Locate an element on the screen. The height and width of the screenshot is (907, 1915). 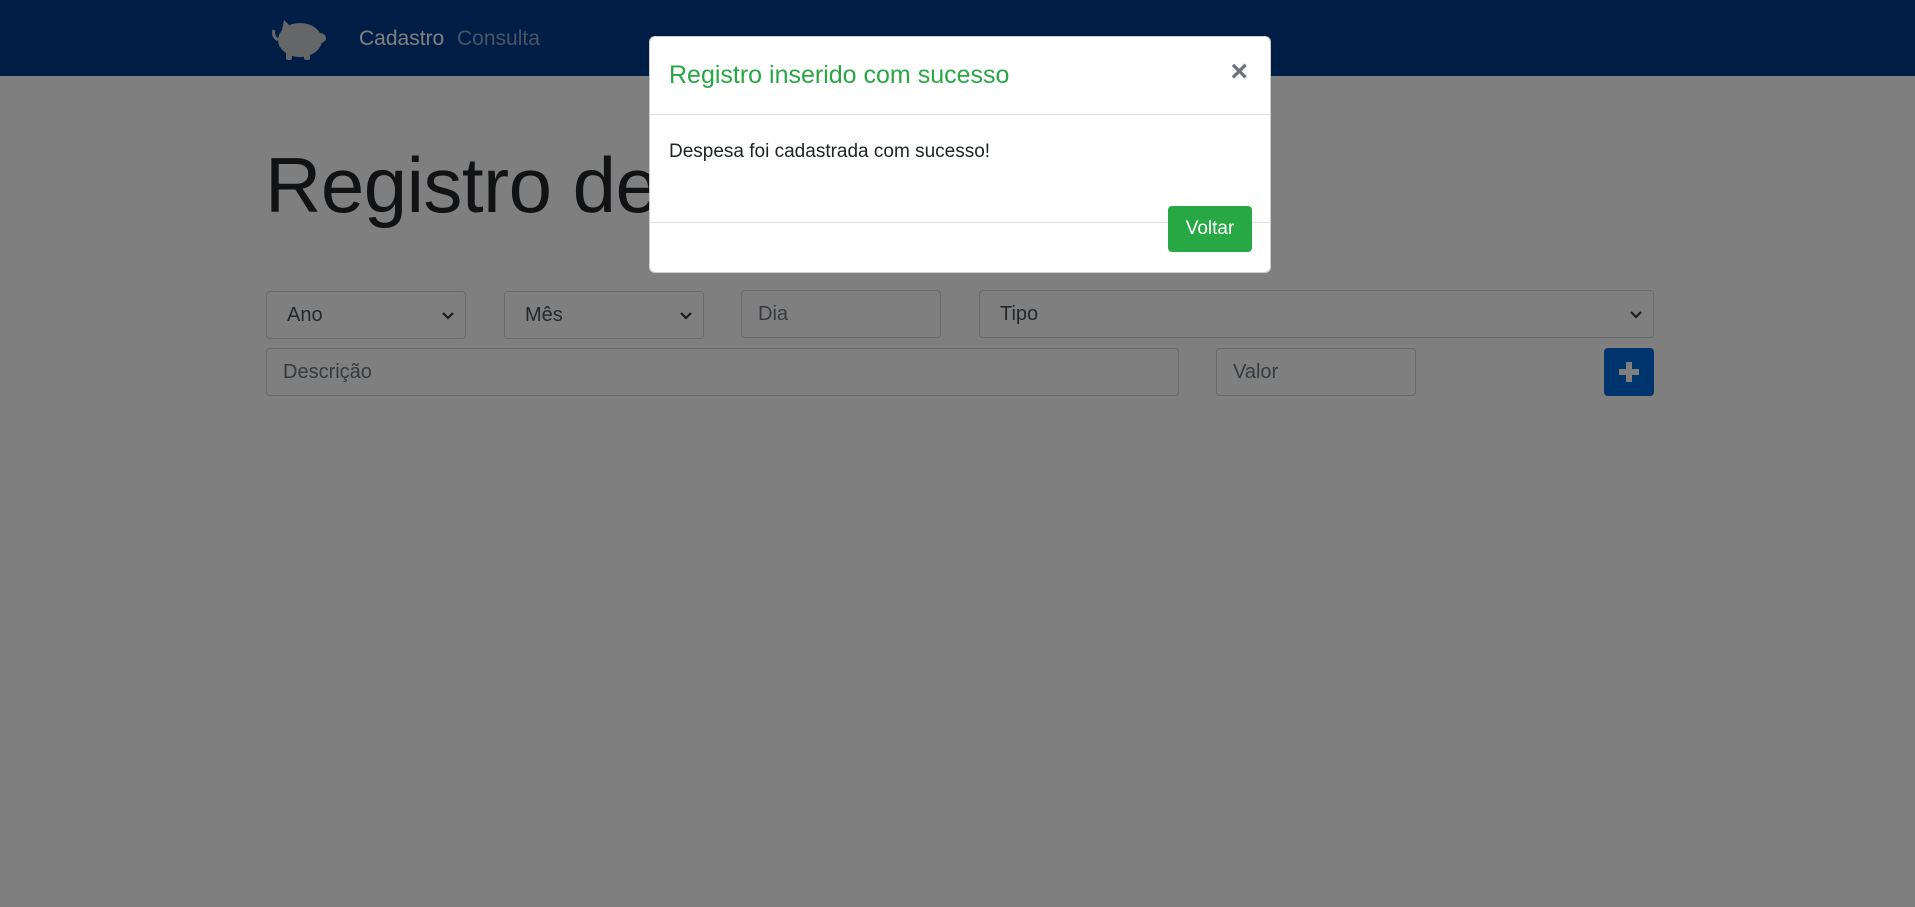
modal-header: Registro inserido com sucesso × is located at coordinates (960, 76).